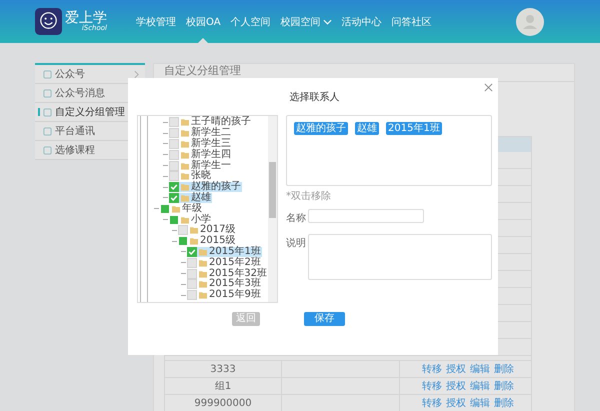 The height and width of the screenshot is (411, 600). What do you see at coordinates (223, 369) in the screenshot?
I see `table-cell: 3333` at bounding box center [223, 369].